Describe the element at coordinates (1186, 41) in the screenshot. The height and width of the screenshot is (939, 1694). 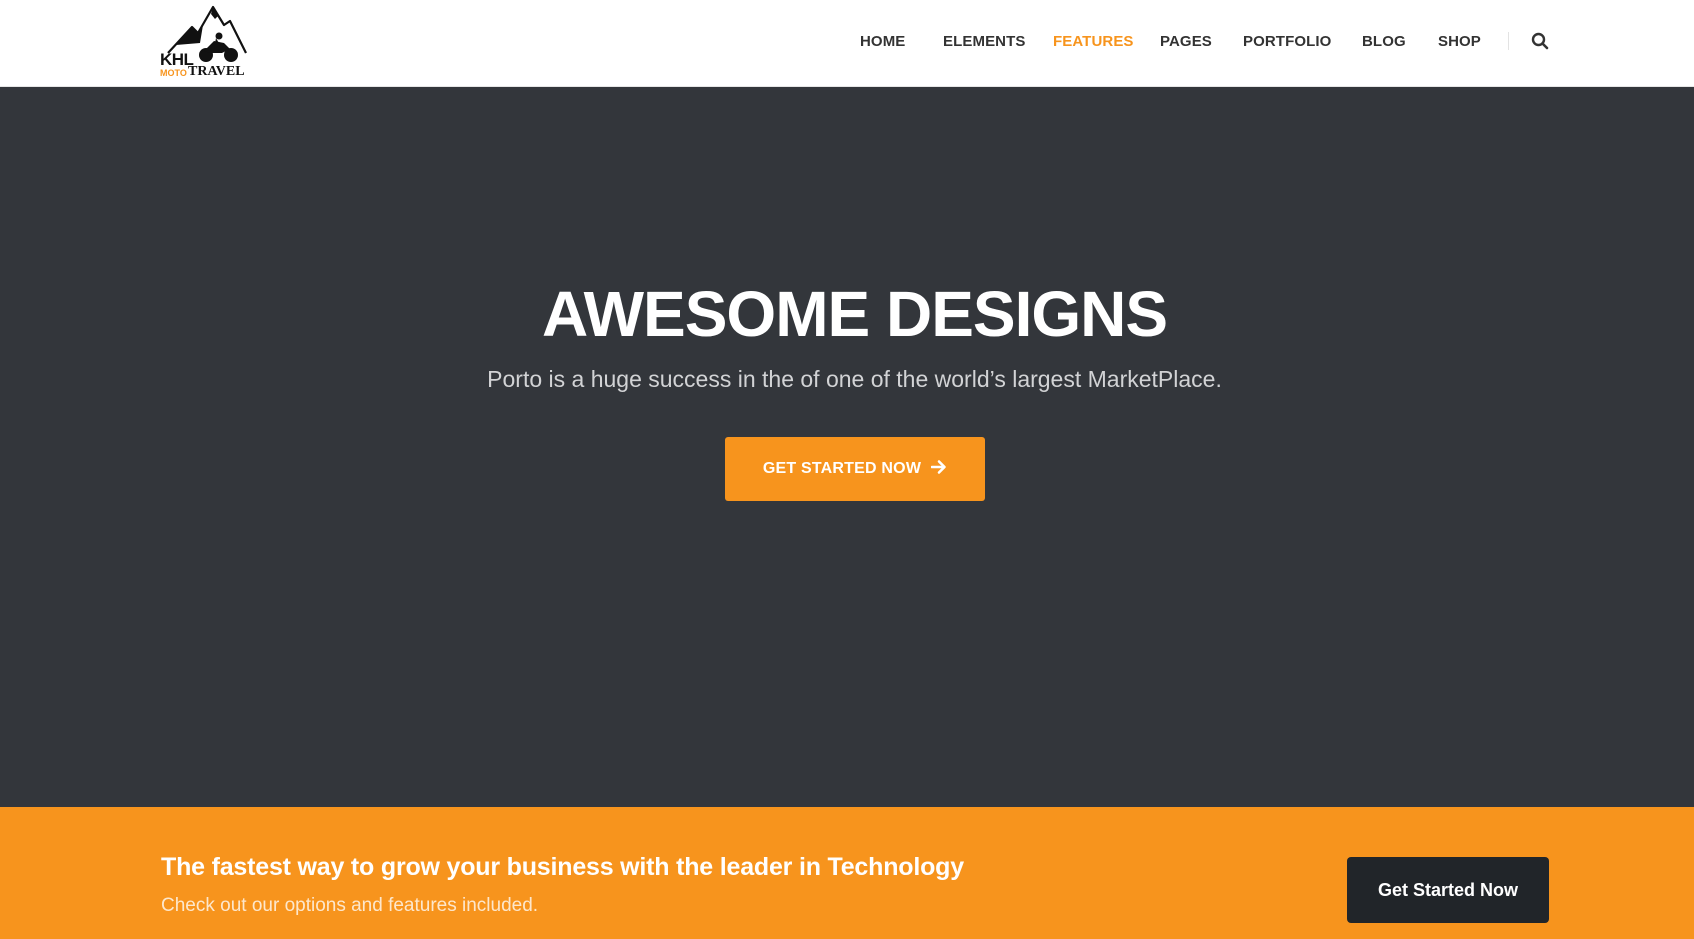
I see `nav-item-pages: PAGES` at that location.